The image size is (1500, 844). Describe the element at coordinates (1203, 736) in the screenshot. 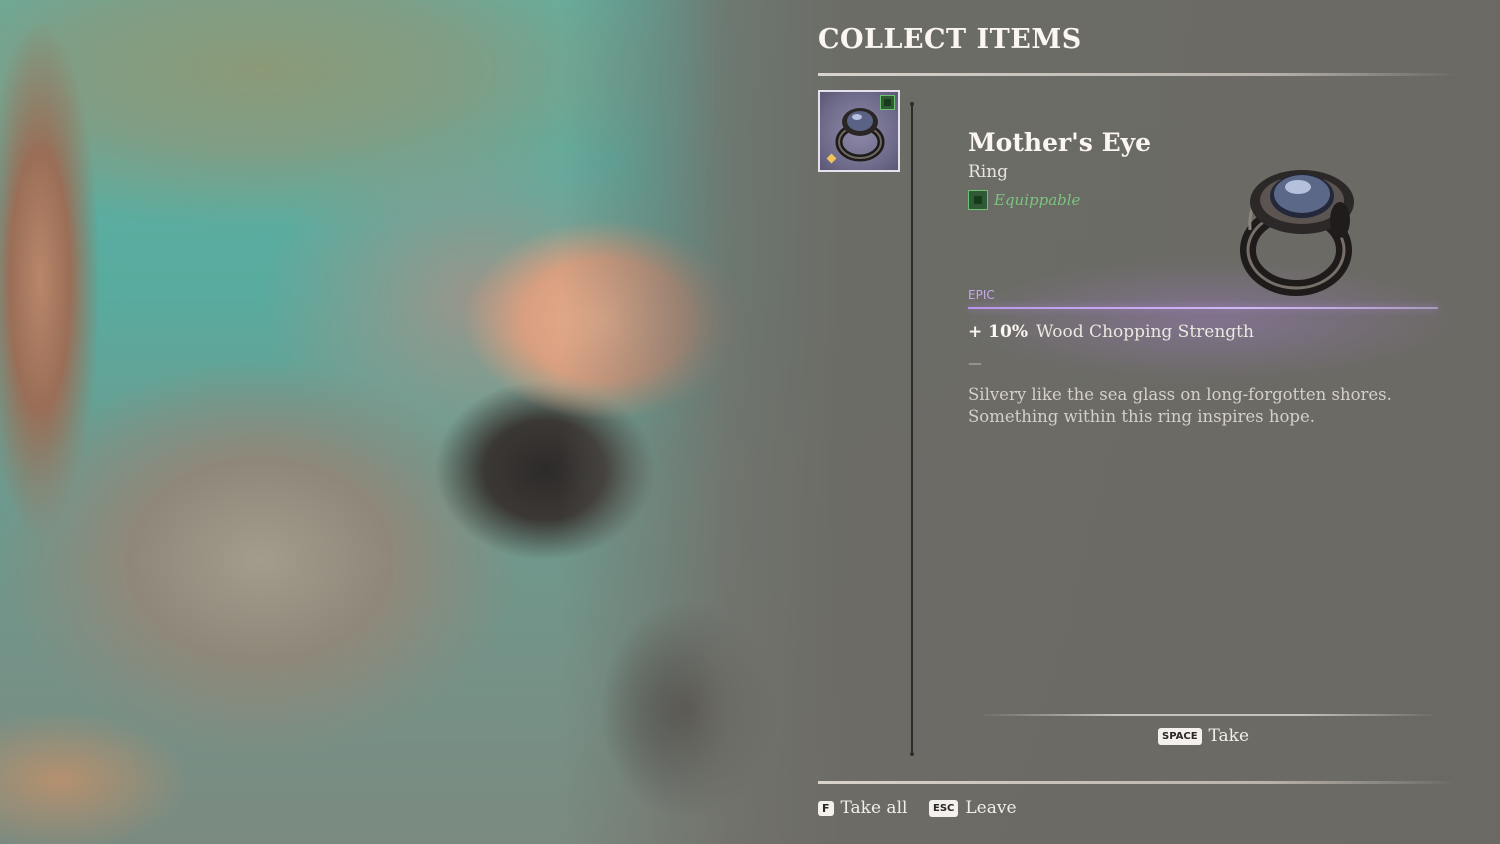

I see `take-button: SPACE Take` at that location.